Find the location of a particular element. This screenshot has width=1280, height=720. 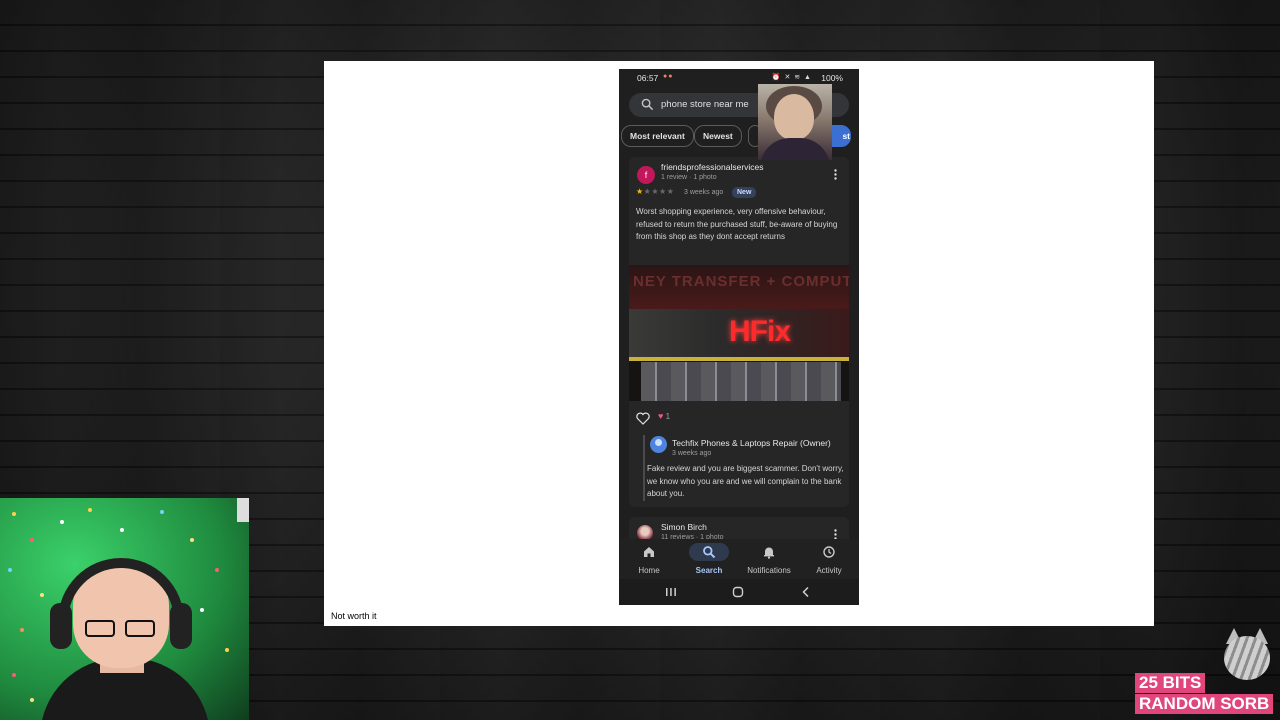

bell-icon is located at coordinates (769, 553).